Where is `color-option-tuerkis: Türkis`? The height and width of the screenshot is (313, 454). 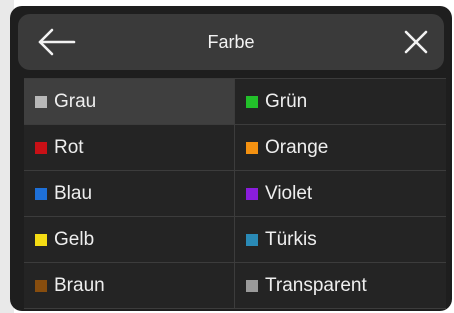 color-option-tuerkis: Türkis is located at coordinates (340, 240).